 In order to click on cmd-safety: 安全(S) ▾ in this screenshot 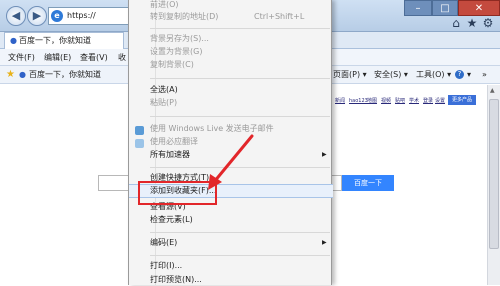, I will do `click(391, 75)`.